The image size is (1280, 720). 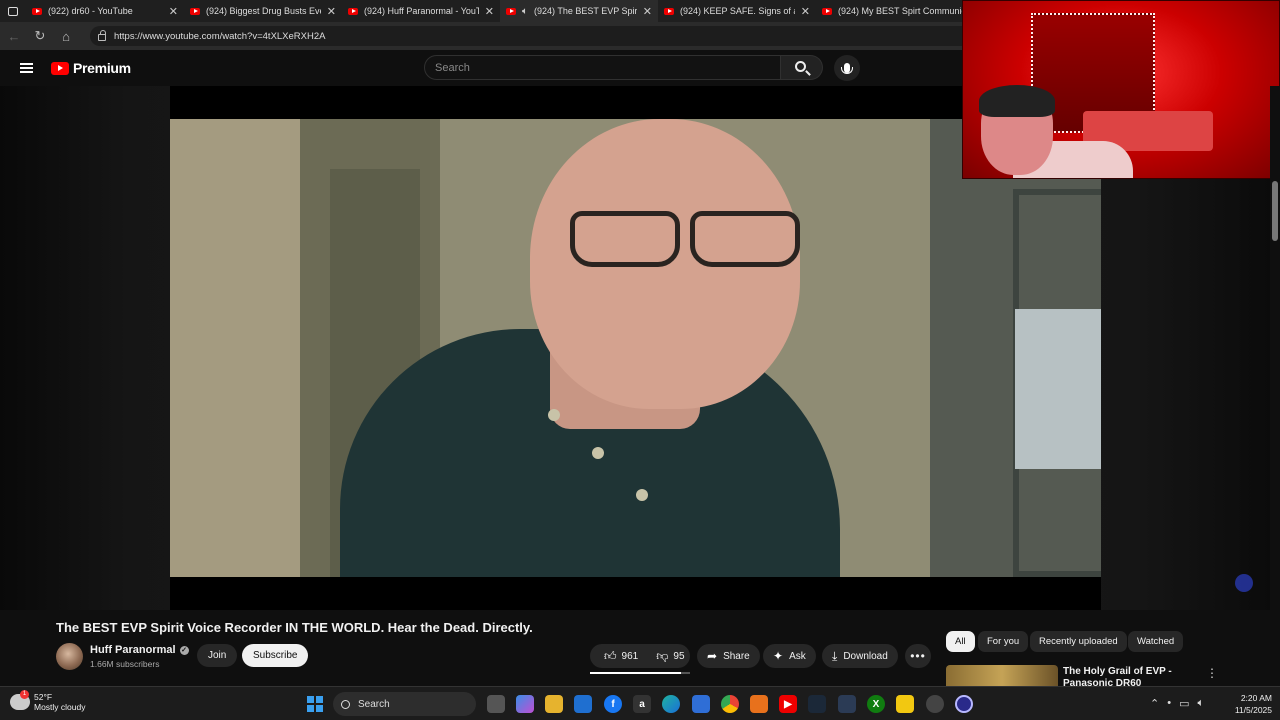 I want to click on menu-icon, so click(x=26, y=68).